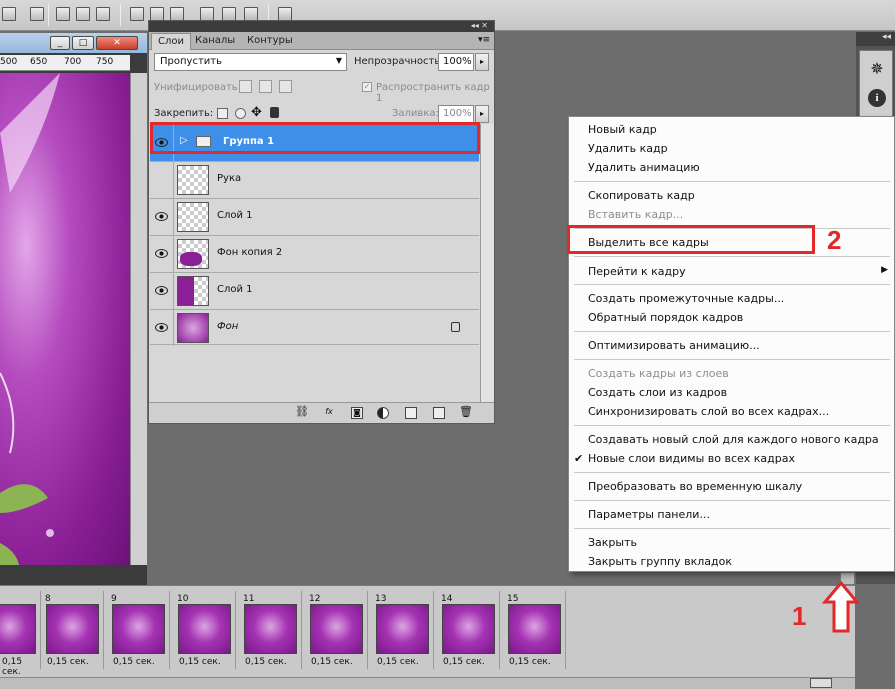 The height and width of the screenshot is (689, 895). Describe the element at coordinates (732, 256) in the screenshot. I see `menu-divider` at that location.